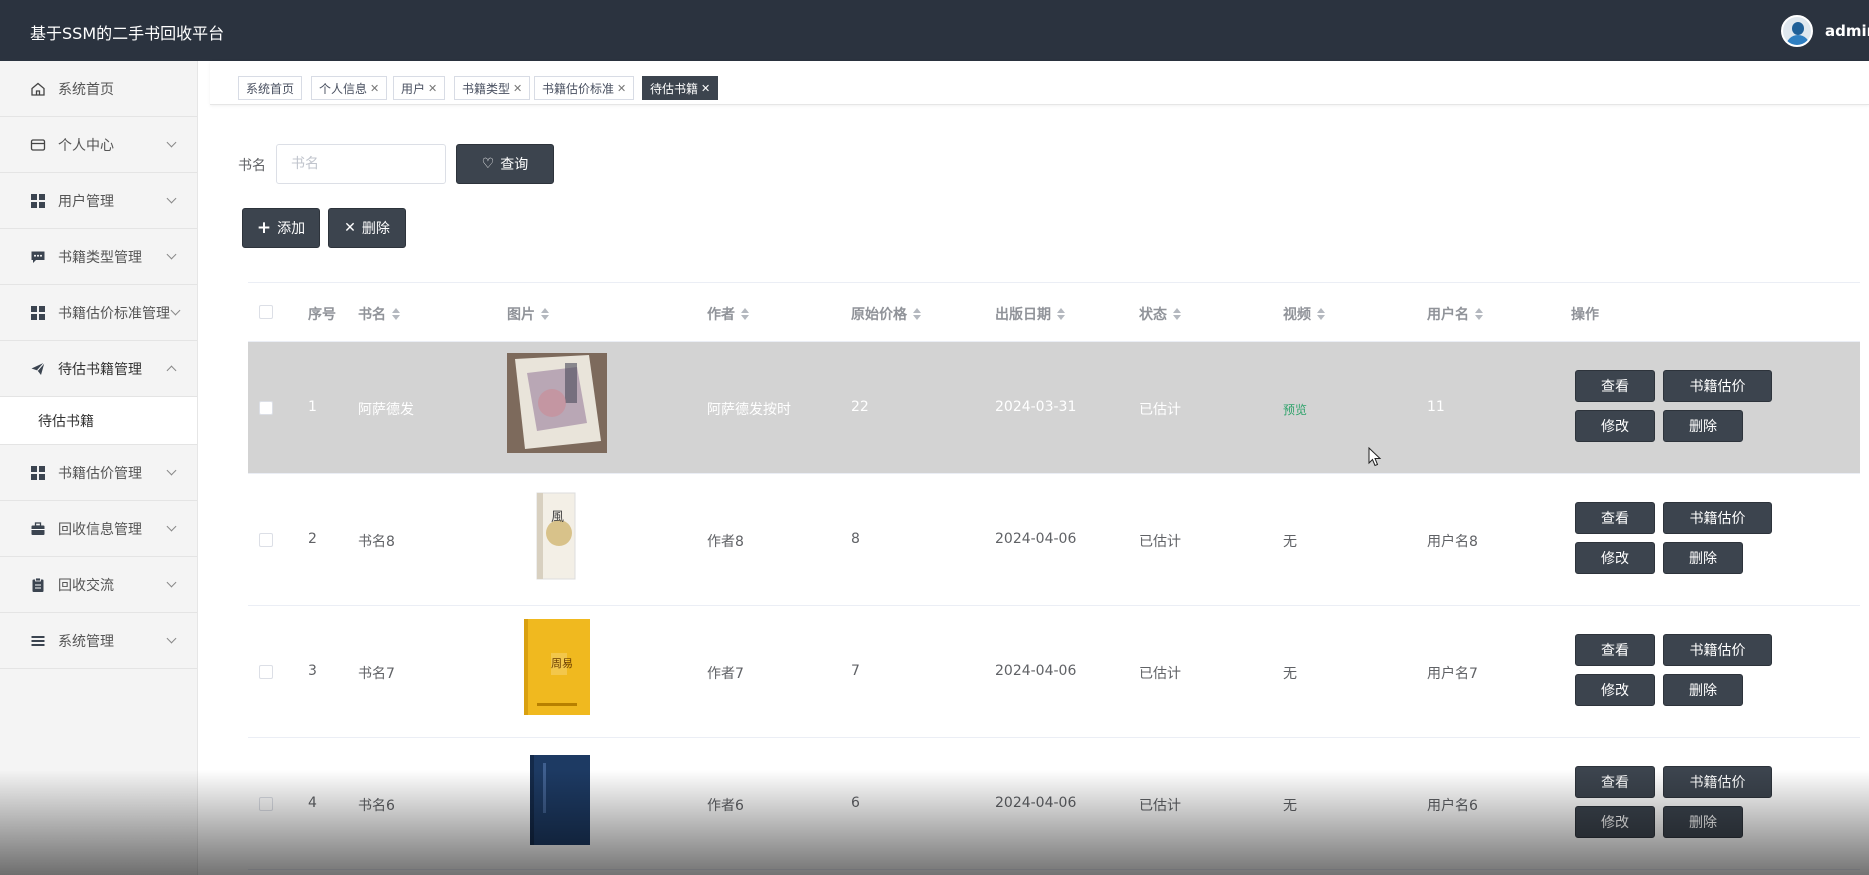 The height and width of the screenshot is (875, 1869). I want to click on sidebar-item-valuation-standard: 书籍估价标准管理, so click(98, 313).